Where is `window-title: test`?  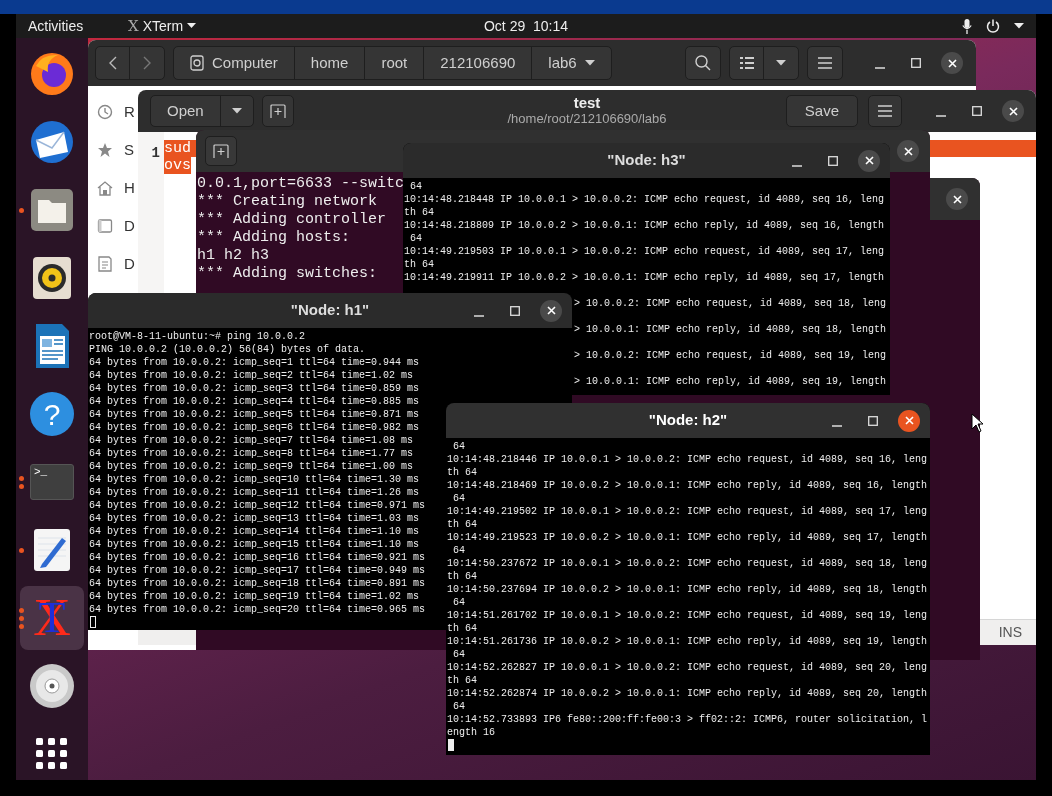 window-title: test is located at coordinates (587, 103).